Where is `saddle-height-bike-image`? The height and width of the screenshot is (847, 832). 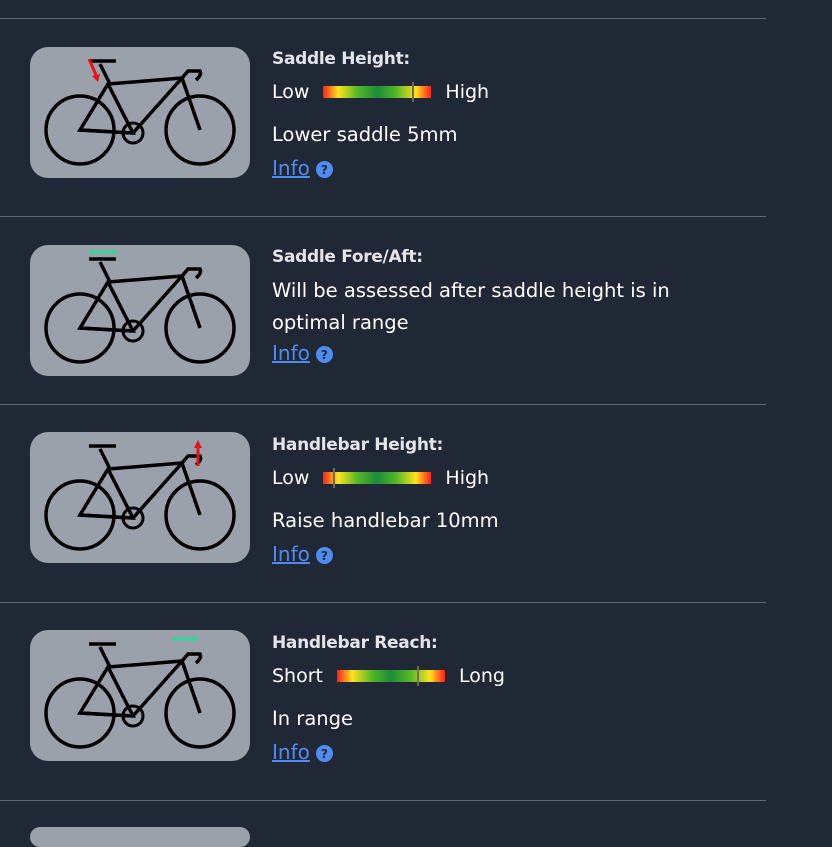
saddle-height-bike-image is located at coordinates (140, 112).